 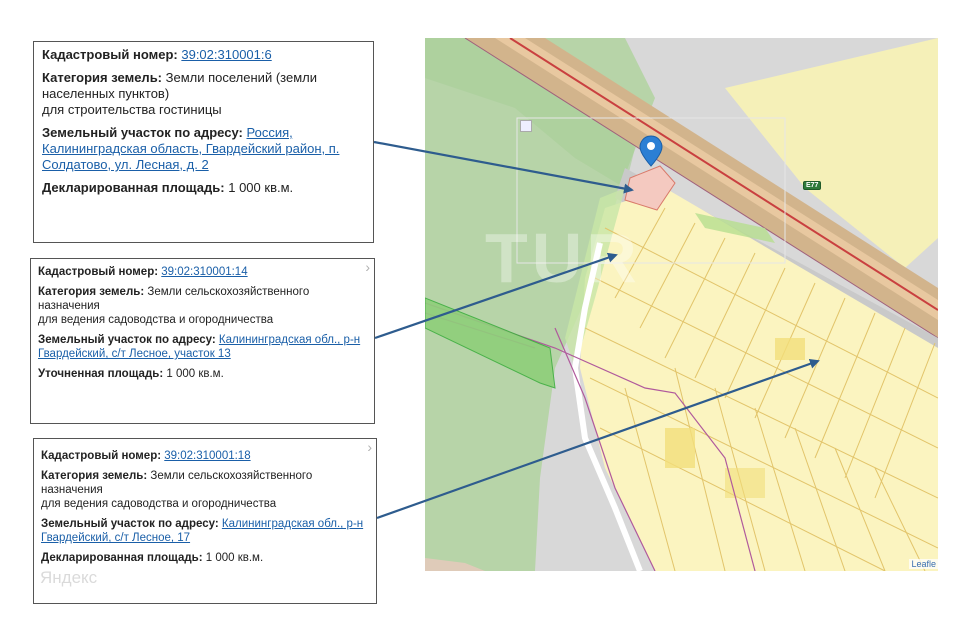 I want to click on cadastral-row: Кадастровый номер: 39:02:310001:14, so click(x=202, y=272).